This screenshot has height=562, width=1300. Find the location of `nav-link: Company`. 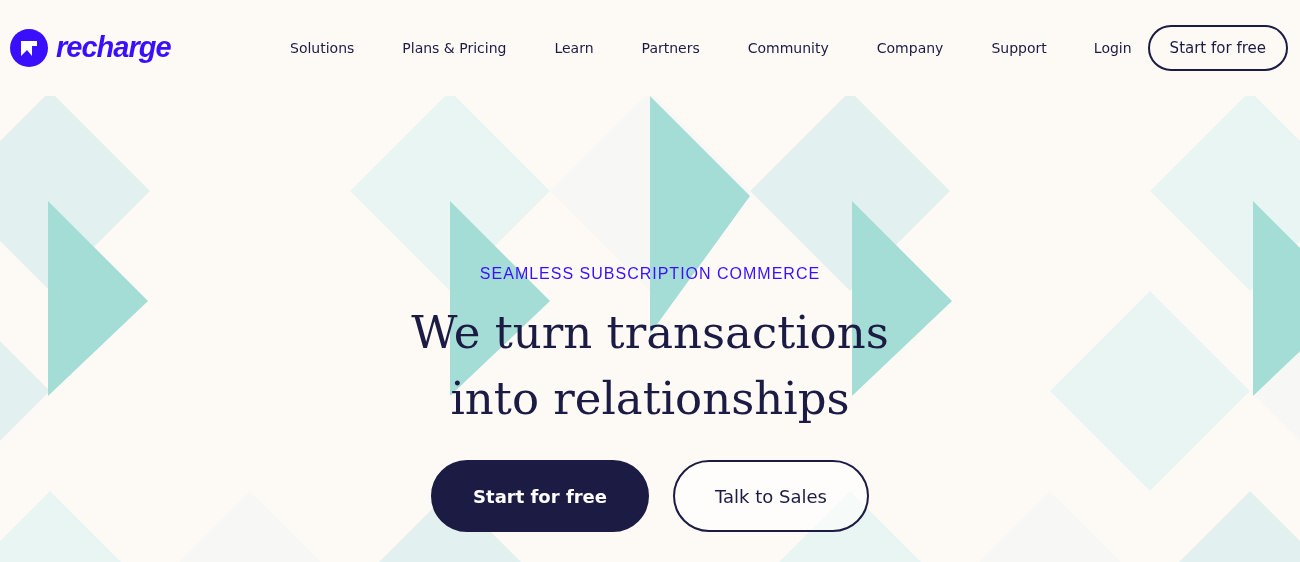

nav-link: Company is located at coordinates (910, 48).